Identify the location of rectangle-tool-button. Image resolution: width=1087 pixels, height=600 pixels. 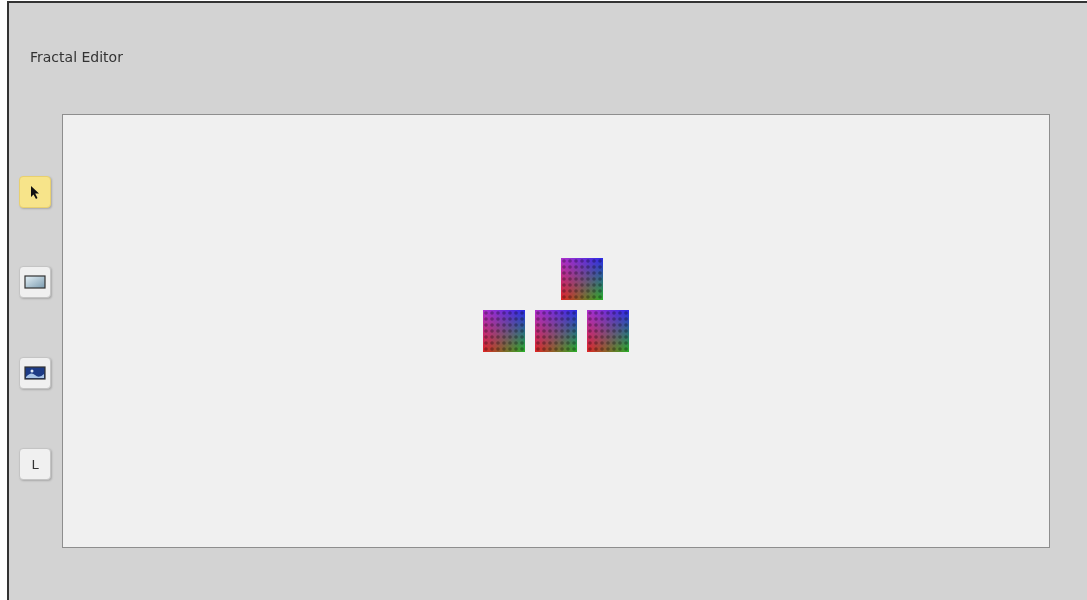
(35, 282).